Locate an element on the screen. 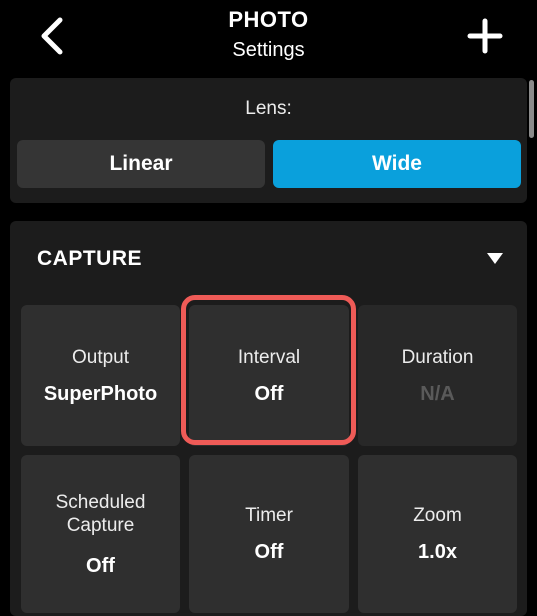 The height and width of the screenshot is (616, 537). scheduled-capture-tile: Scheduled Capture Off is located at coordinates (100, 534).